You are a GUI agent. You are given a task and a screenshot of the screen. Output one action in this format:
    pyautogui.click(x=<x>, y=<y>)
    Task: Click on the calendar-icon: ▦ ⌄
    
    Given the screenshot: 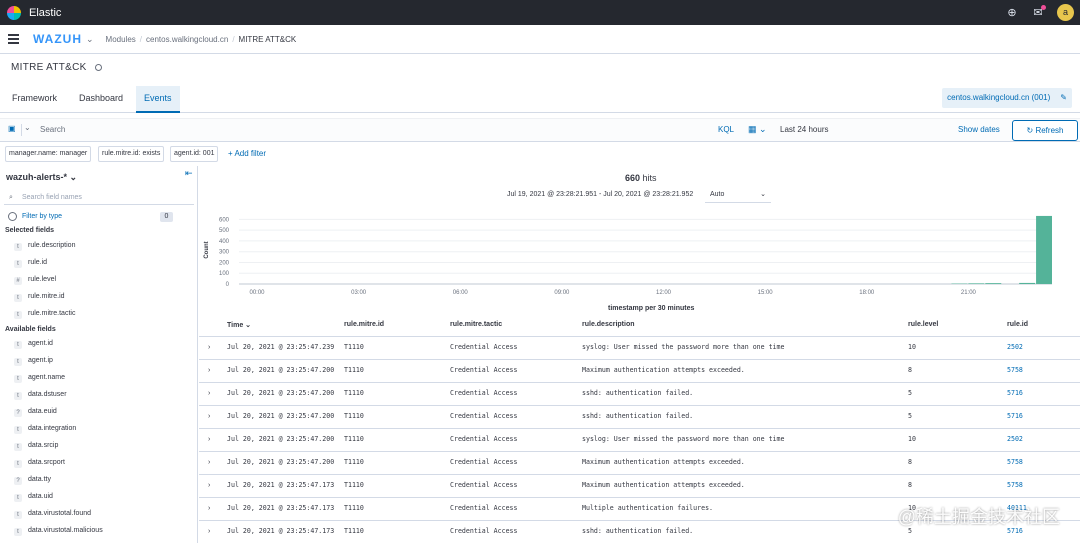 What is the action you would take?
    pyautogui.click(x=757, y=129)
    